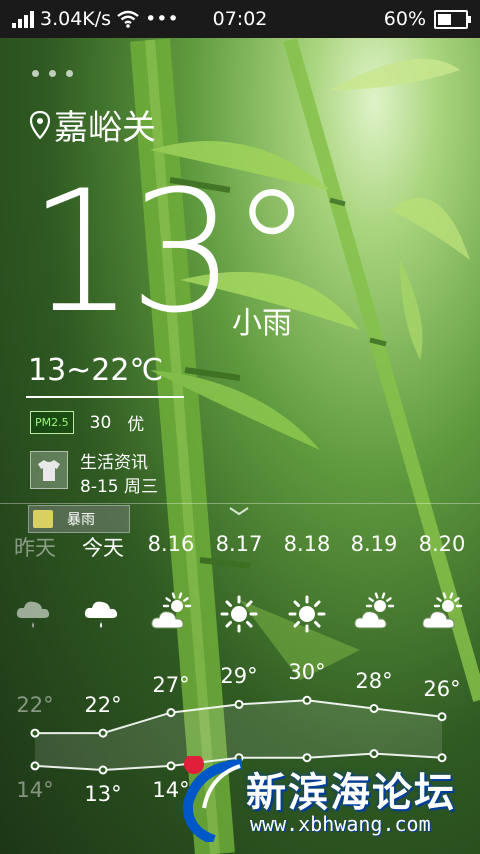 The height and width of the screenshot is (854, 480). I want to click on alert-text: 暴雨, so click(81, 520).